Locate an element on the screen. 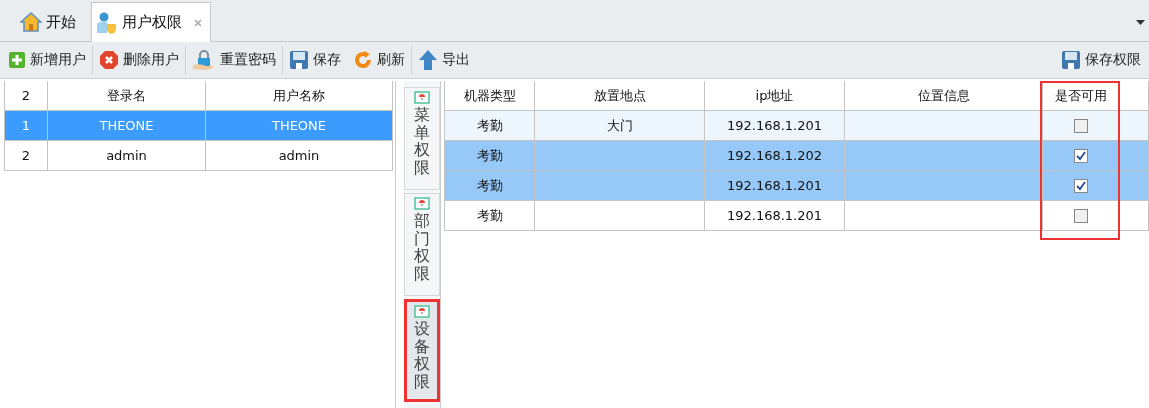  toolbar-button: 导出 is located at coordinates (444, 60).